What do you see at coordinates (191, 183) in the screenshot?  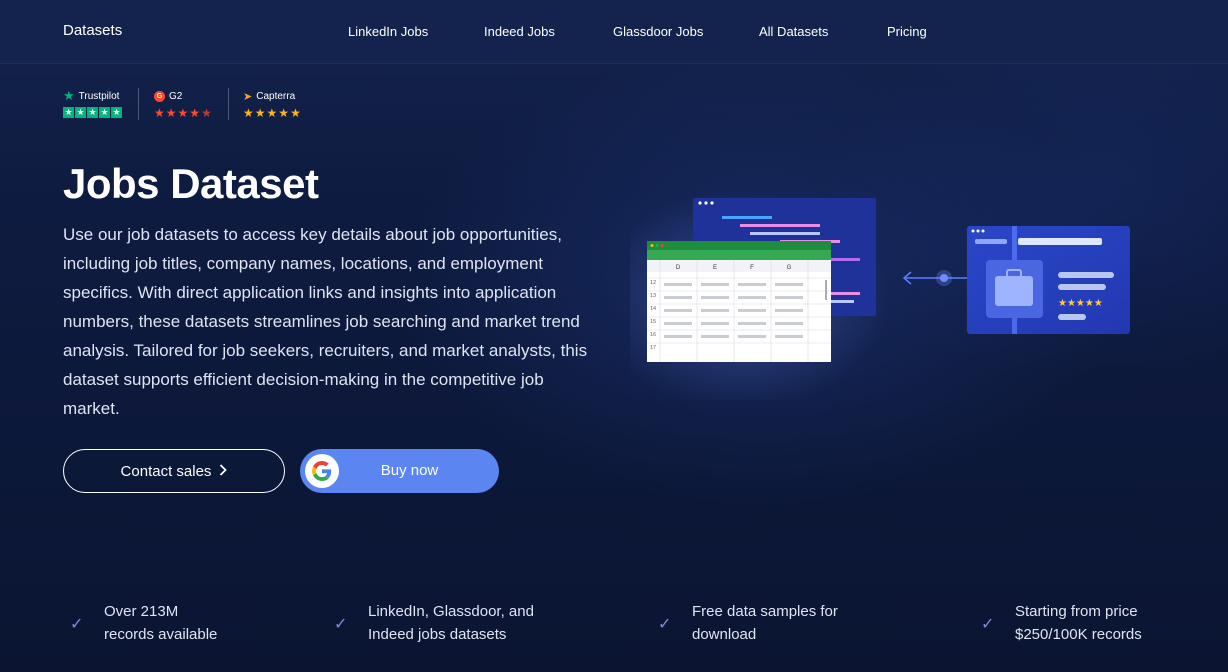 I see `page-title: Jobs Dataset` at bounding box center [191, 183].